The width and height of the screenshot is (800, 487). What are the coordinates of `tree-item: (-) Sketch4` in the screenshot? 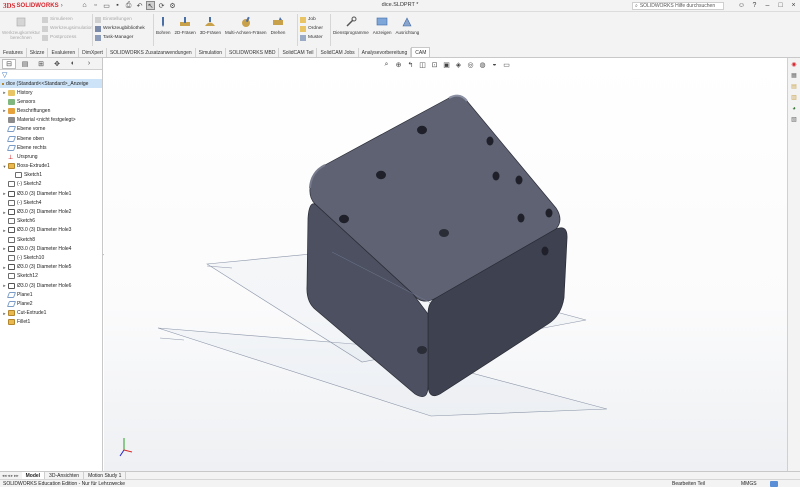 It's located at (51, 202).